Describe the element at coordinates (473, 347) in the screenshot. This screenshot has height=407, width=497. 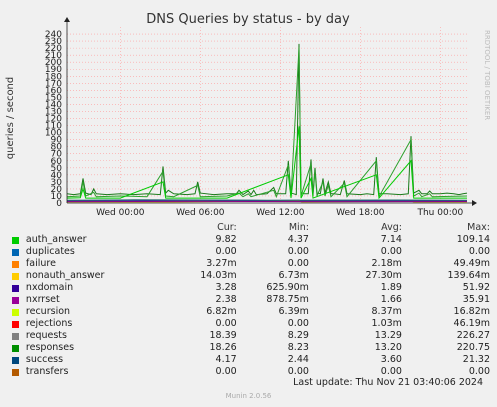
I see `legend-max: 220.75` at that location.